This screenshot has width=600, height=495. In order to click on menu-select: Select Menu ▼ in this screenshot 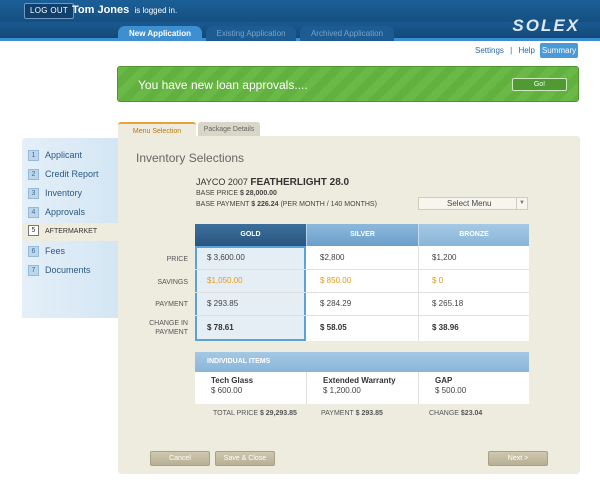, I will do `click(473, 203)`.